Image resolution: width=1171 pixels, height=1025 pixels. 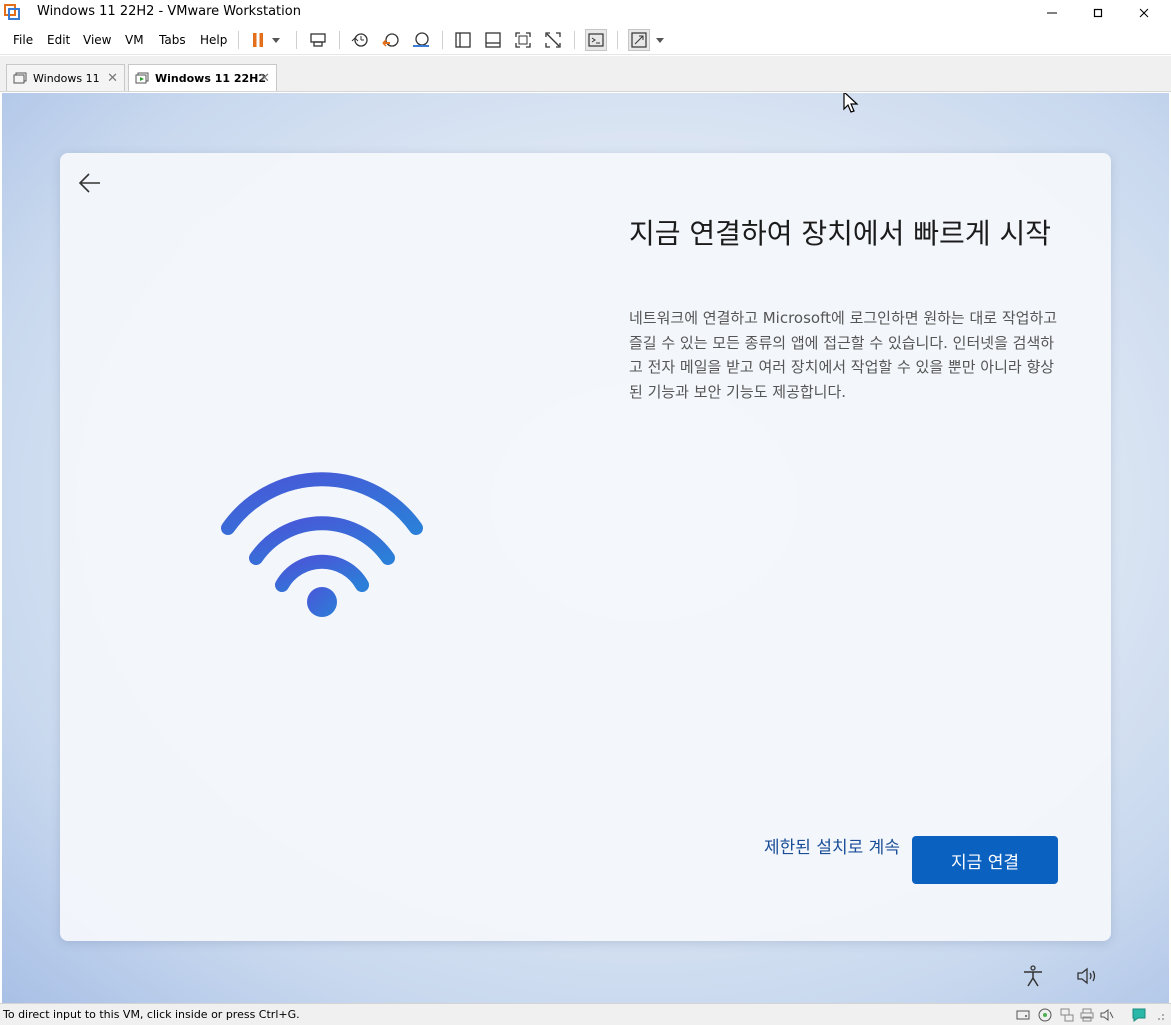 I want to click on revert-snapshot-icon, so click(x=391, y=40).